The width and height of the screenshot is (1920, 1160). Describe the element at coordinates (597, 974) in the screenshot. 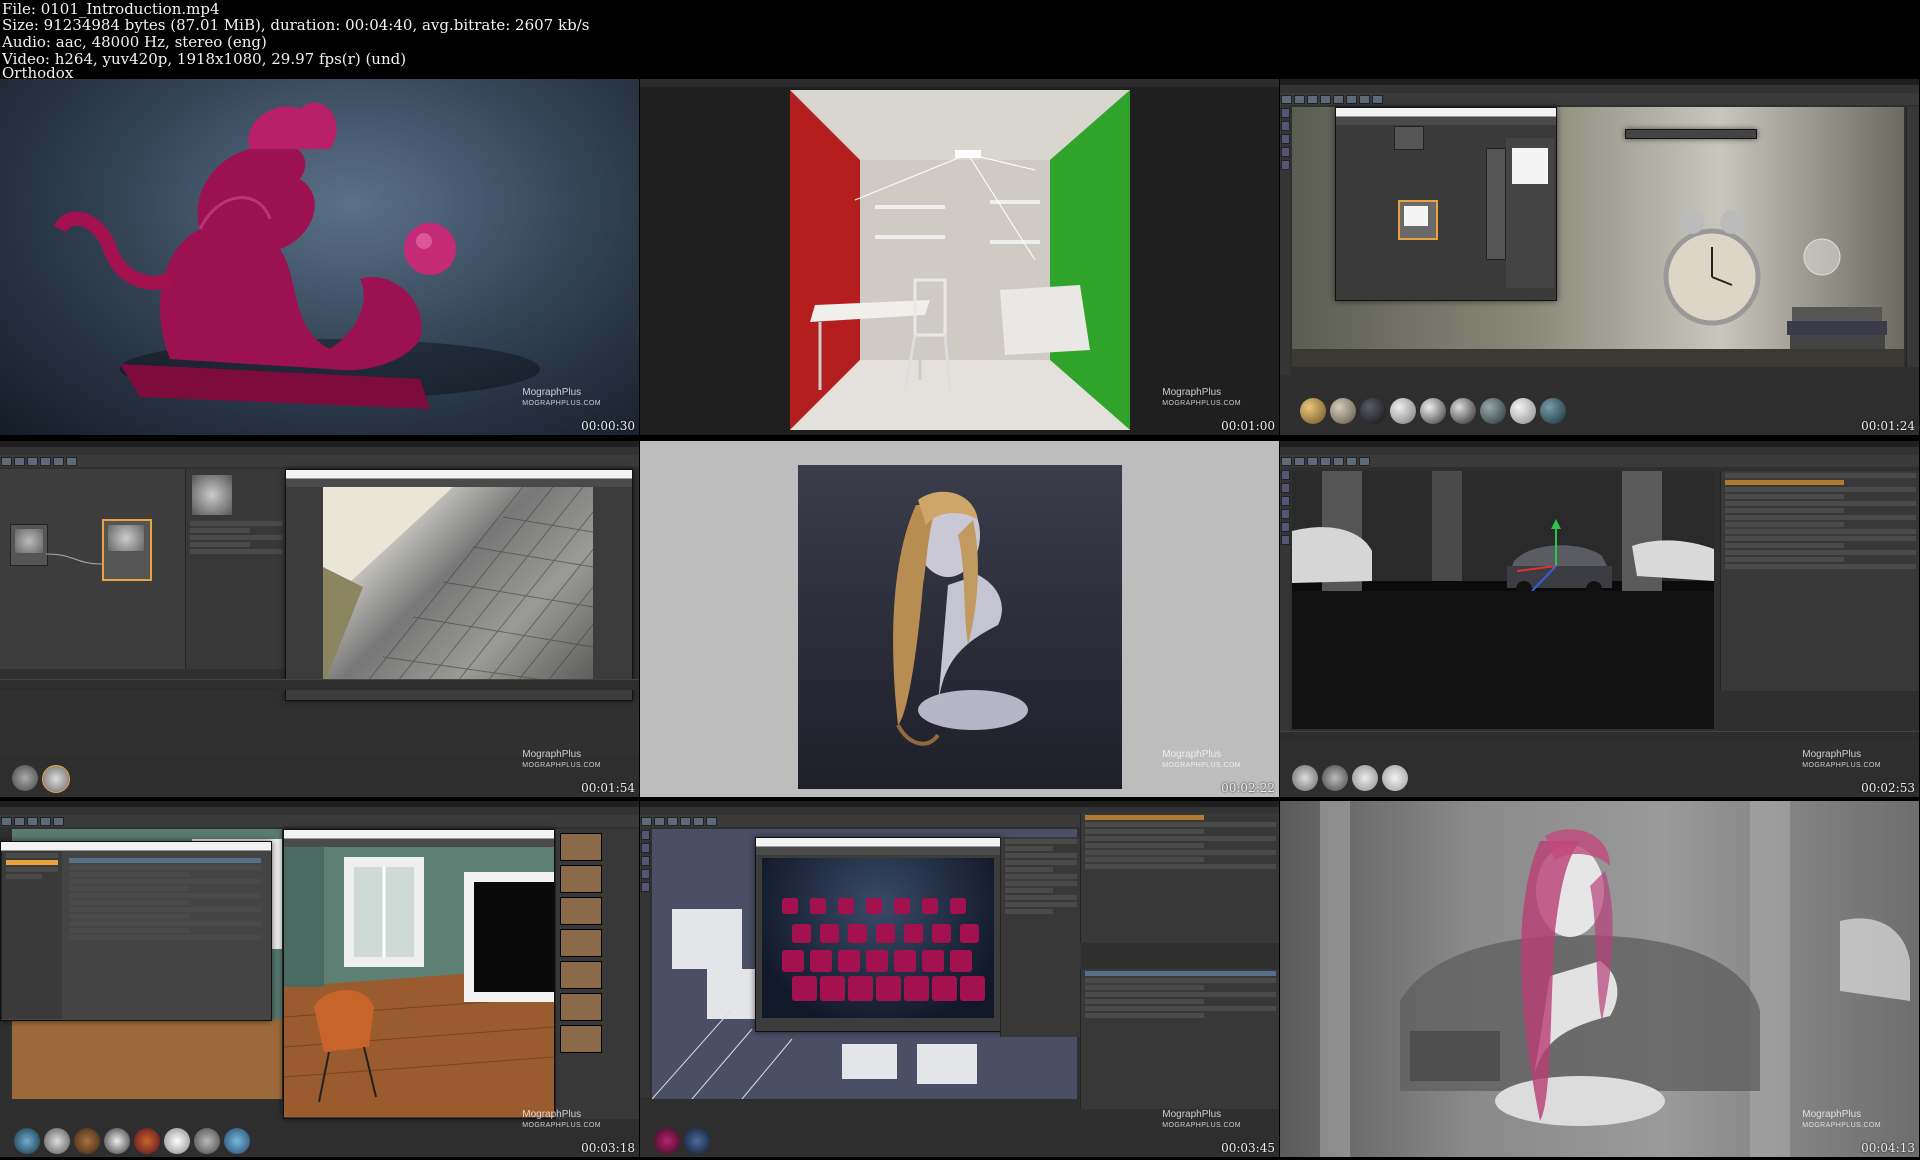

I see `render-history` at that location.